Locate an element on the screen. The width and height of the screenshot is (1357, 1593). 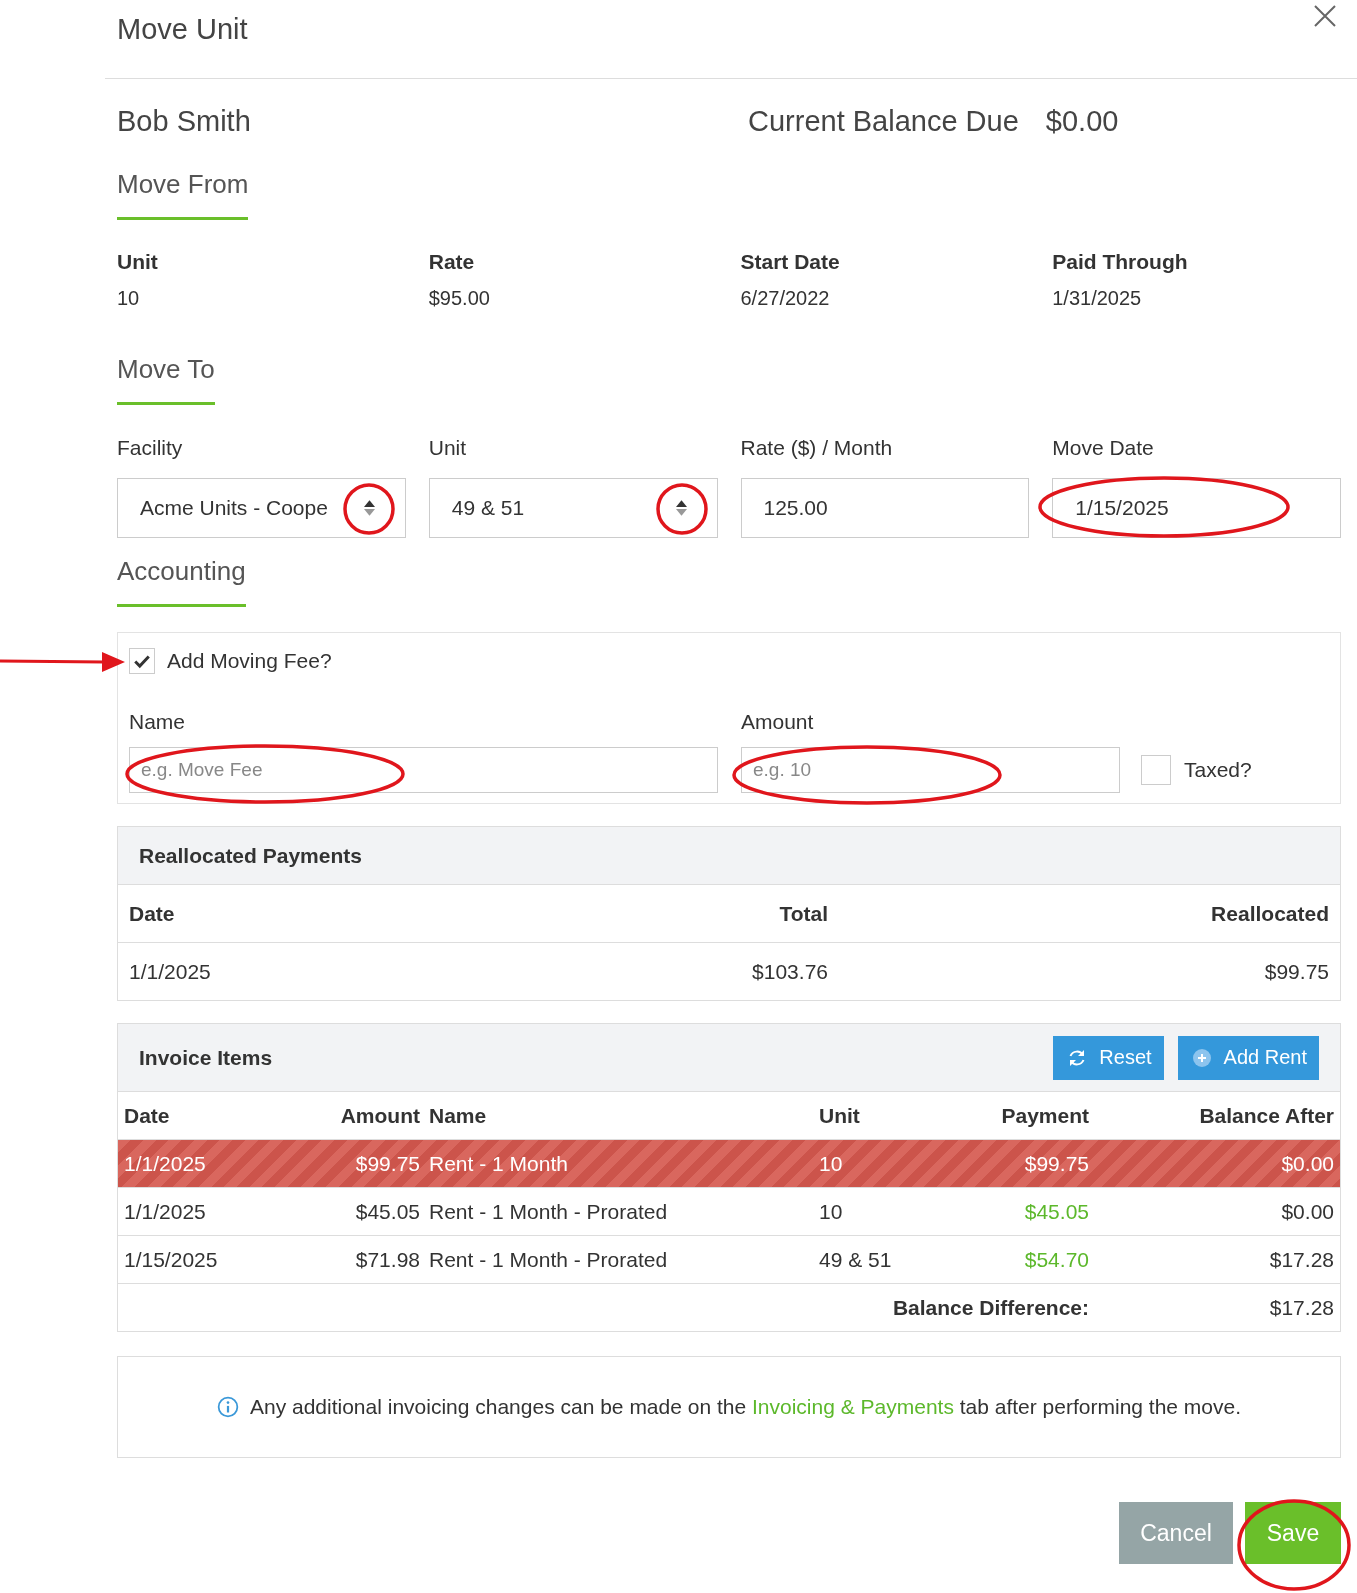
table-cell-text: $103.76 is located at coordinates (789, 971).